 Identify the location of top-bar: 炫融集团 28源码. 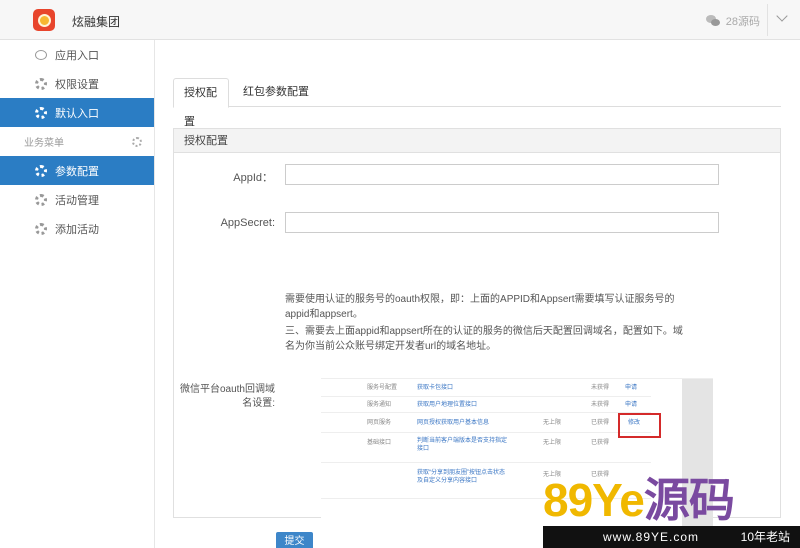
(400, 20).